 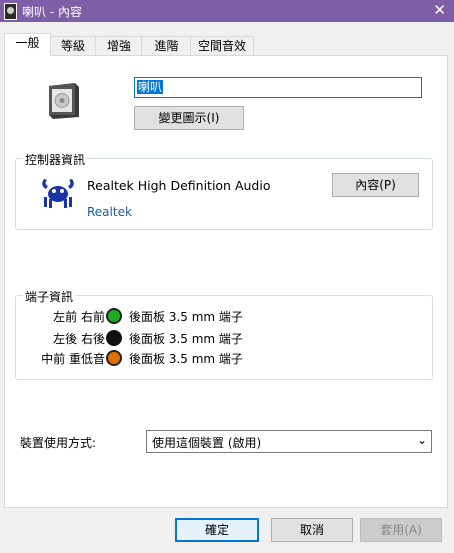 What do you see at coordinates (439, 10) in the screenshot?
I see `close-icon: ✕` at bounding box center [439, 10].